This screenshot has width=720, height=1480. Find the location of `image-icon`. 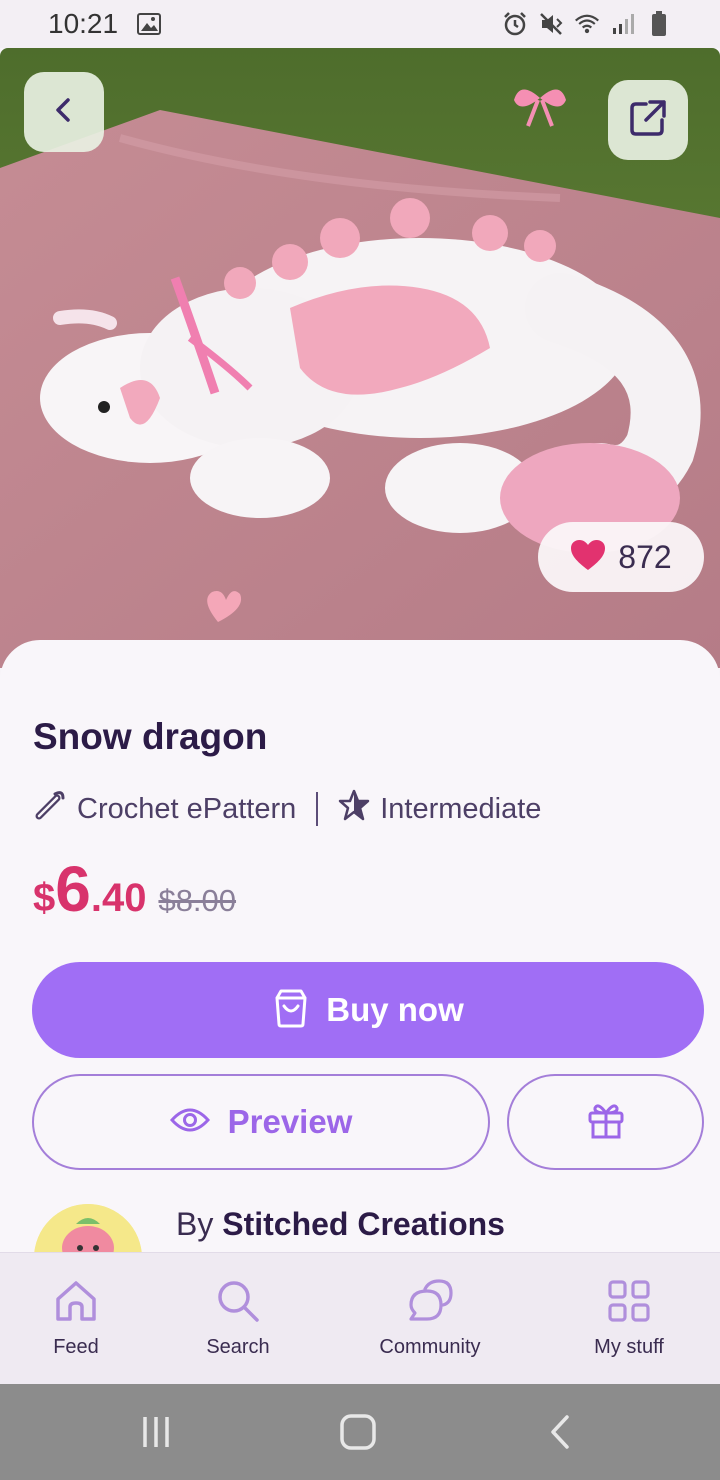

image-icon is located at coordinates (149, 24).